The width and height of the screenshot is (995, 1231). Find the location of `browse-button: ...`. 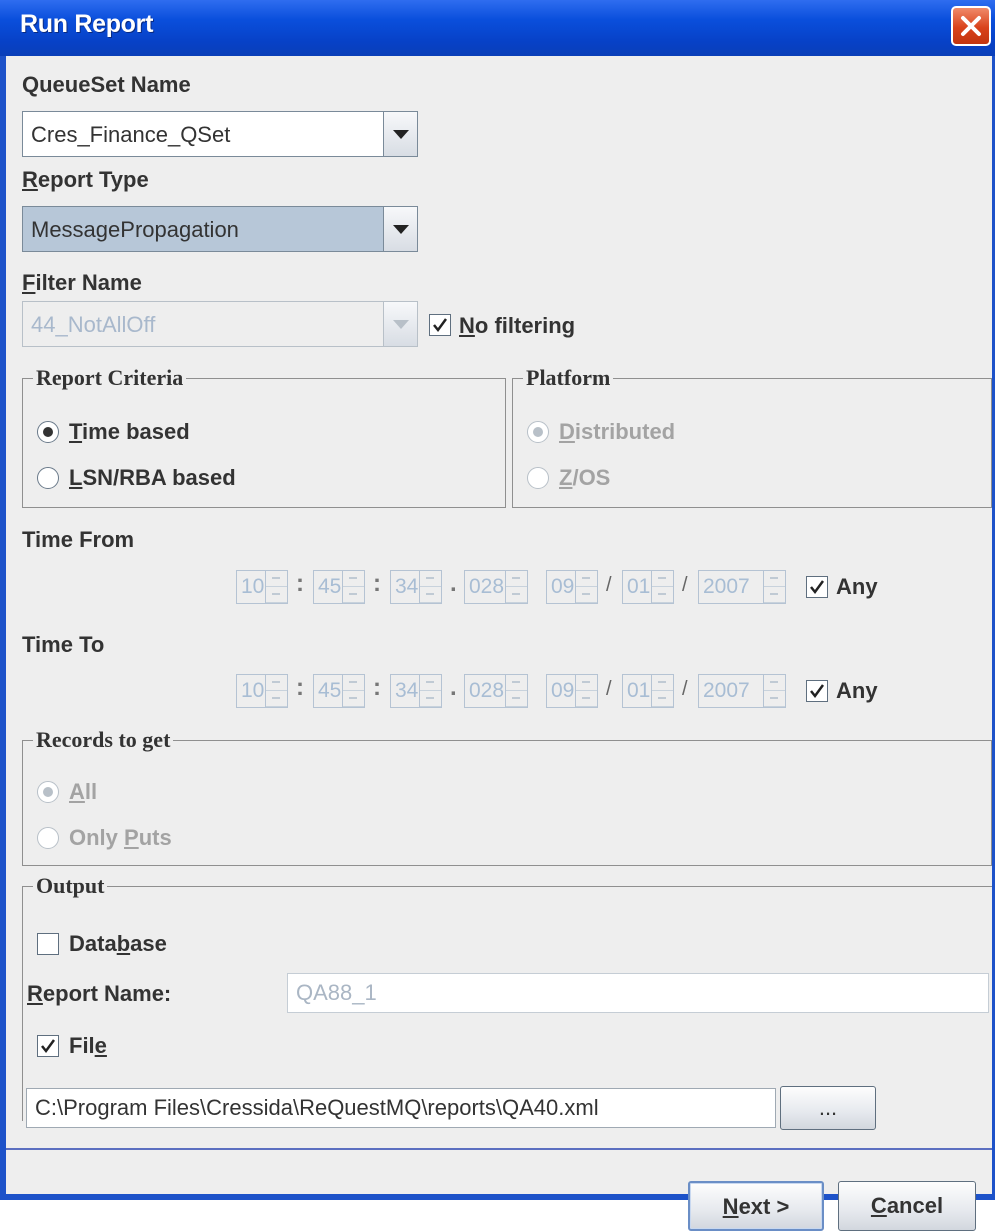

browse-button: ... is located at coordinates (828, 1108).